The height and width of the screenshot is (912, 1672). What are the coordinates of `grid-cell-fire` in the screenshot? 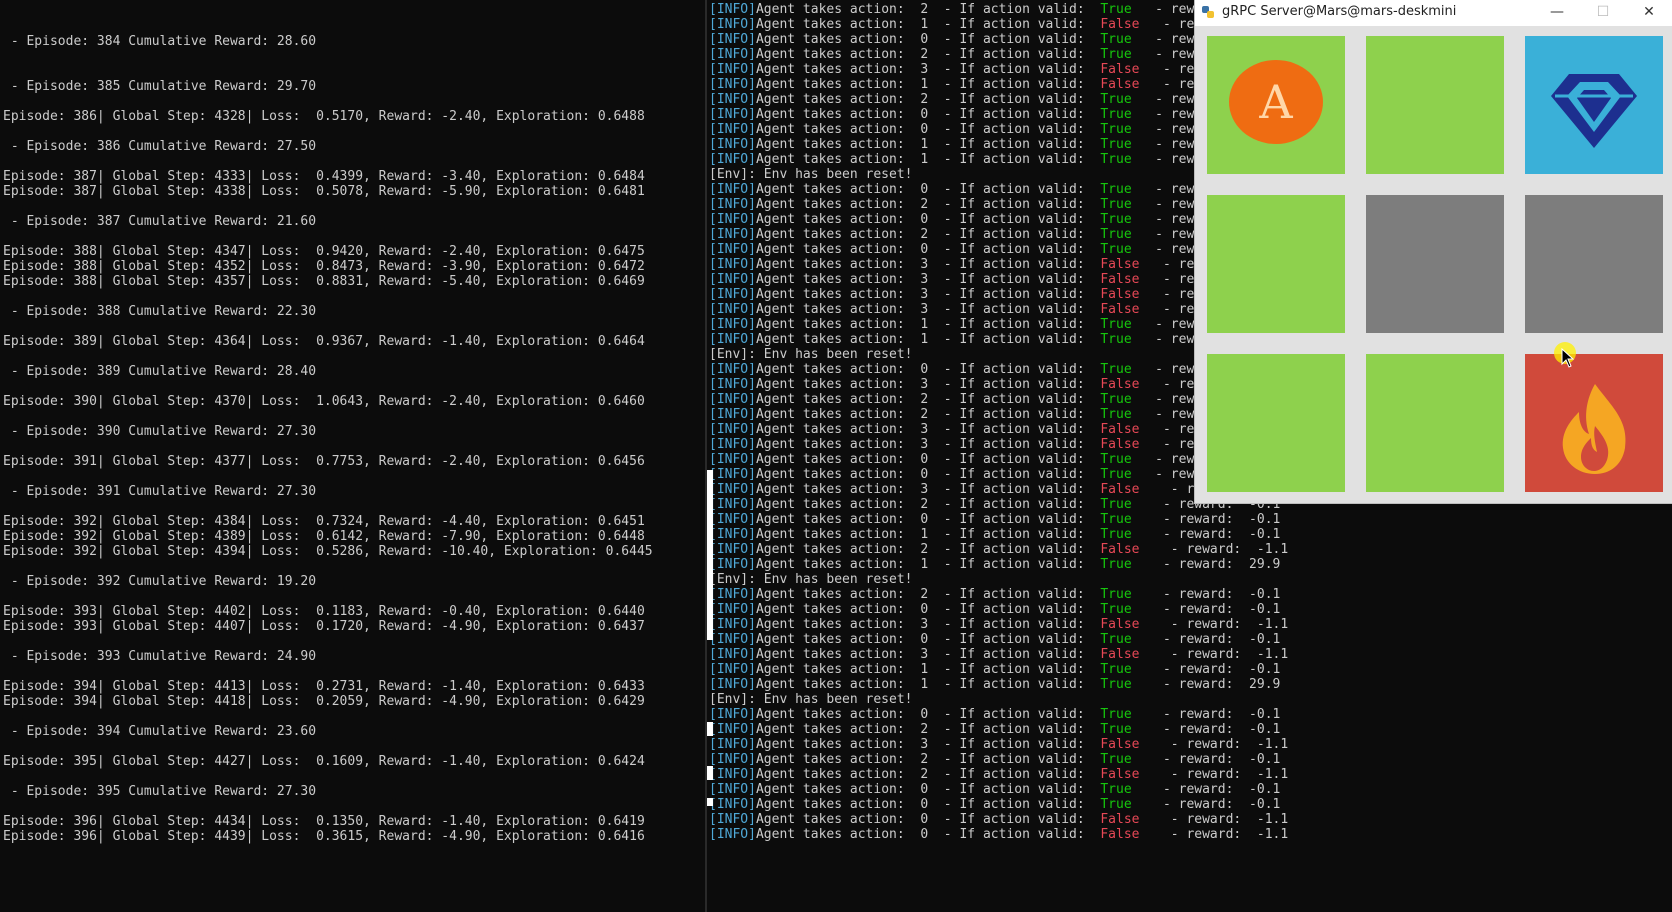 It's located at (1594, 423).